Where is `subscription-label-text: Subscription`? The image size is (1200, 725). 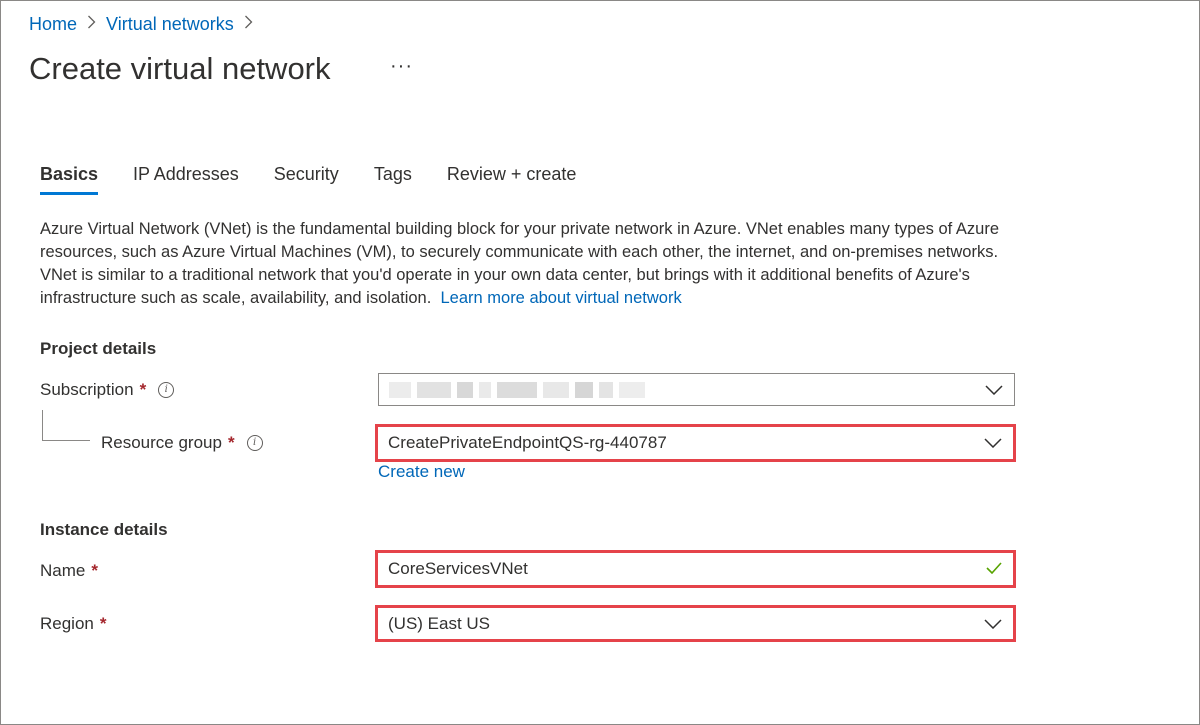 subscription-label-text: Subscription is located at coordinates (87, 389).